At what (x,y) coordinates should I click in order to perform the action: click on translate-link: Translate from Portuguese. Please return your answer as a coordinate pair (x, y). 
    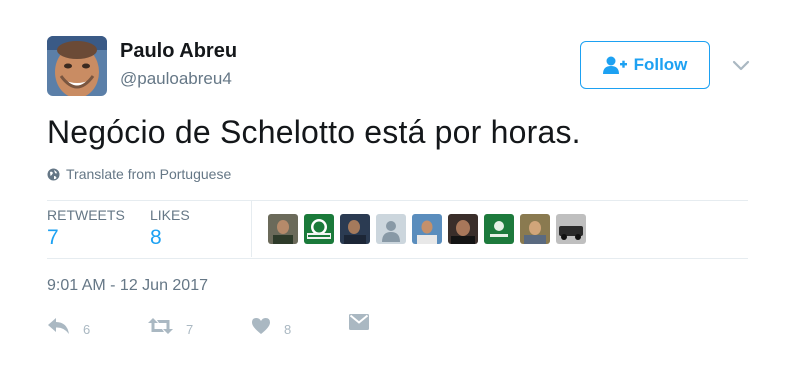
    Looking at the image, I should click on (139, 174).